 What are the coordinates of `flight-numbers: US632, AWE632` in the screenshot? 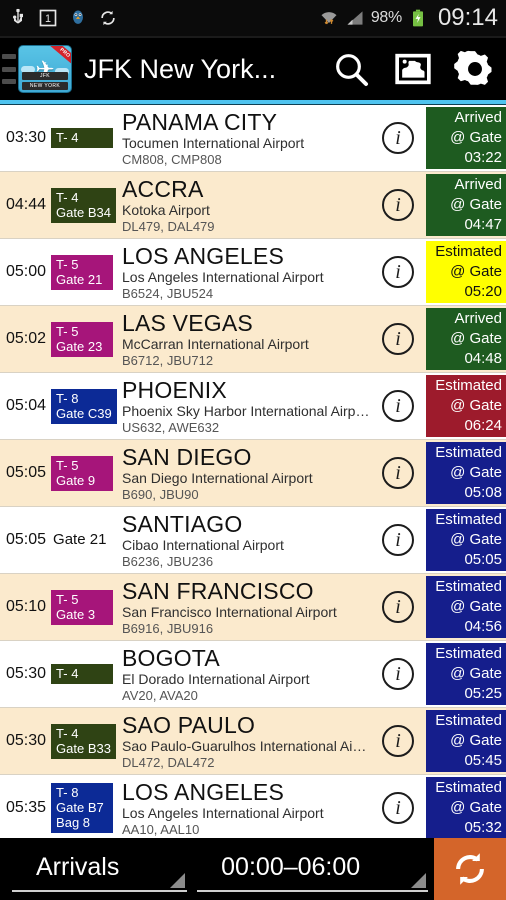 It's located at (171, 427).